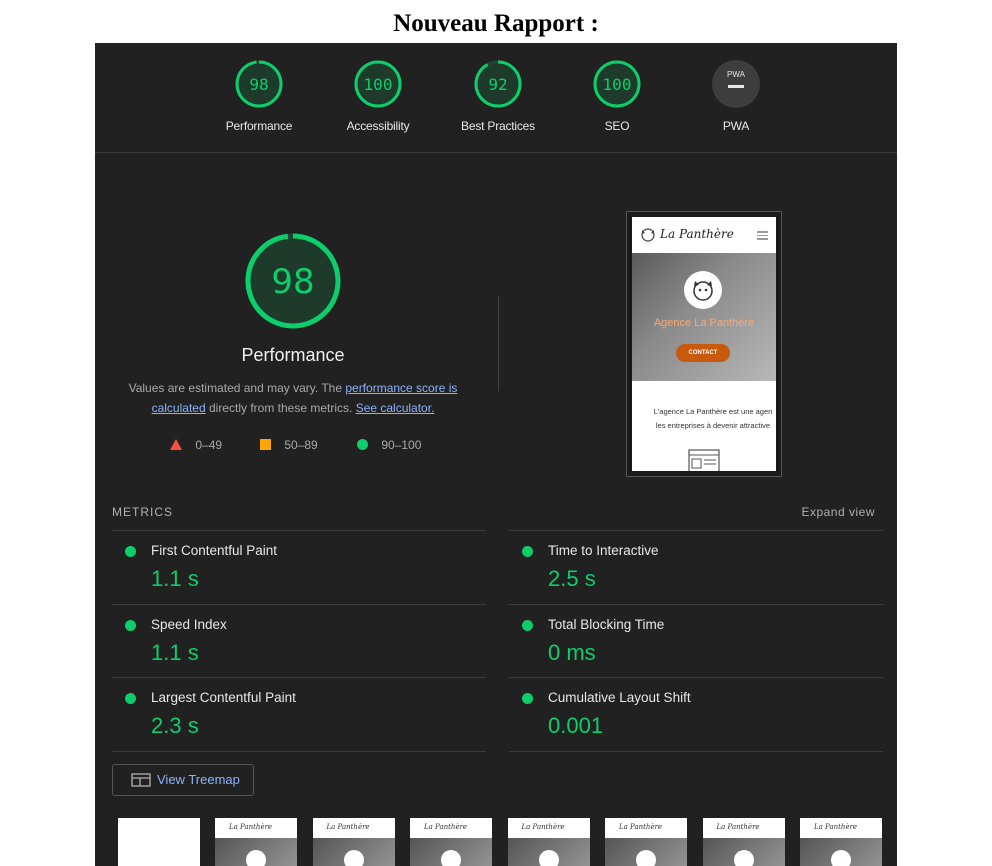 The height and width of the screenshot is (866, 992). I want to click on performance-gauge-icon: 98, so click(259, 84).